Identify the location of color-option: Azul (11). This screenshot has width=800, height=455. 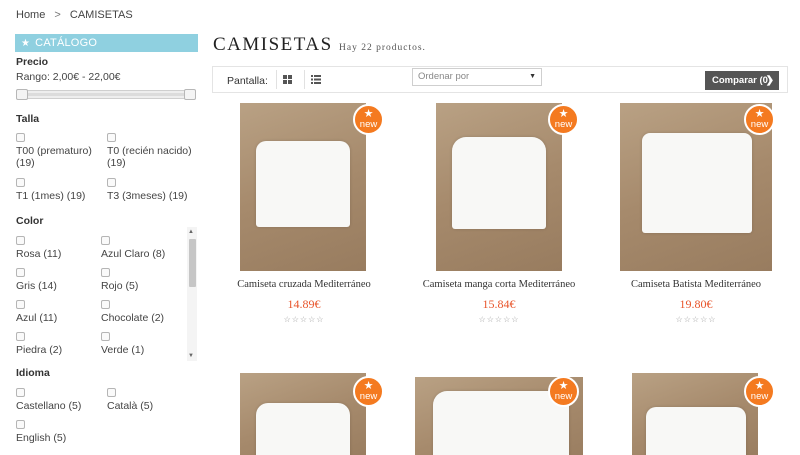
(36, 312).